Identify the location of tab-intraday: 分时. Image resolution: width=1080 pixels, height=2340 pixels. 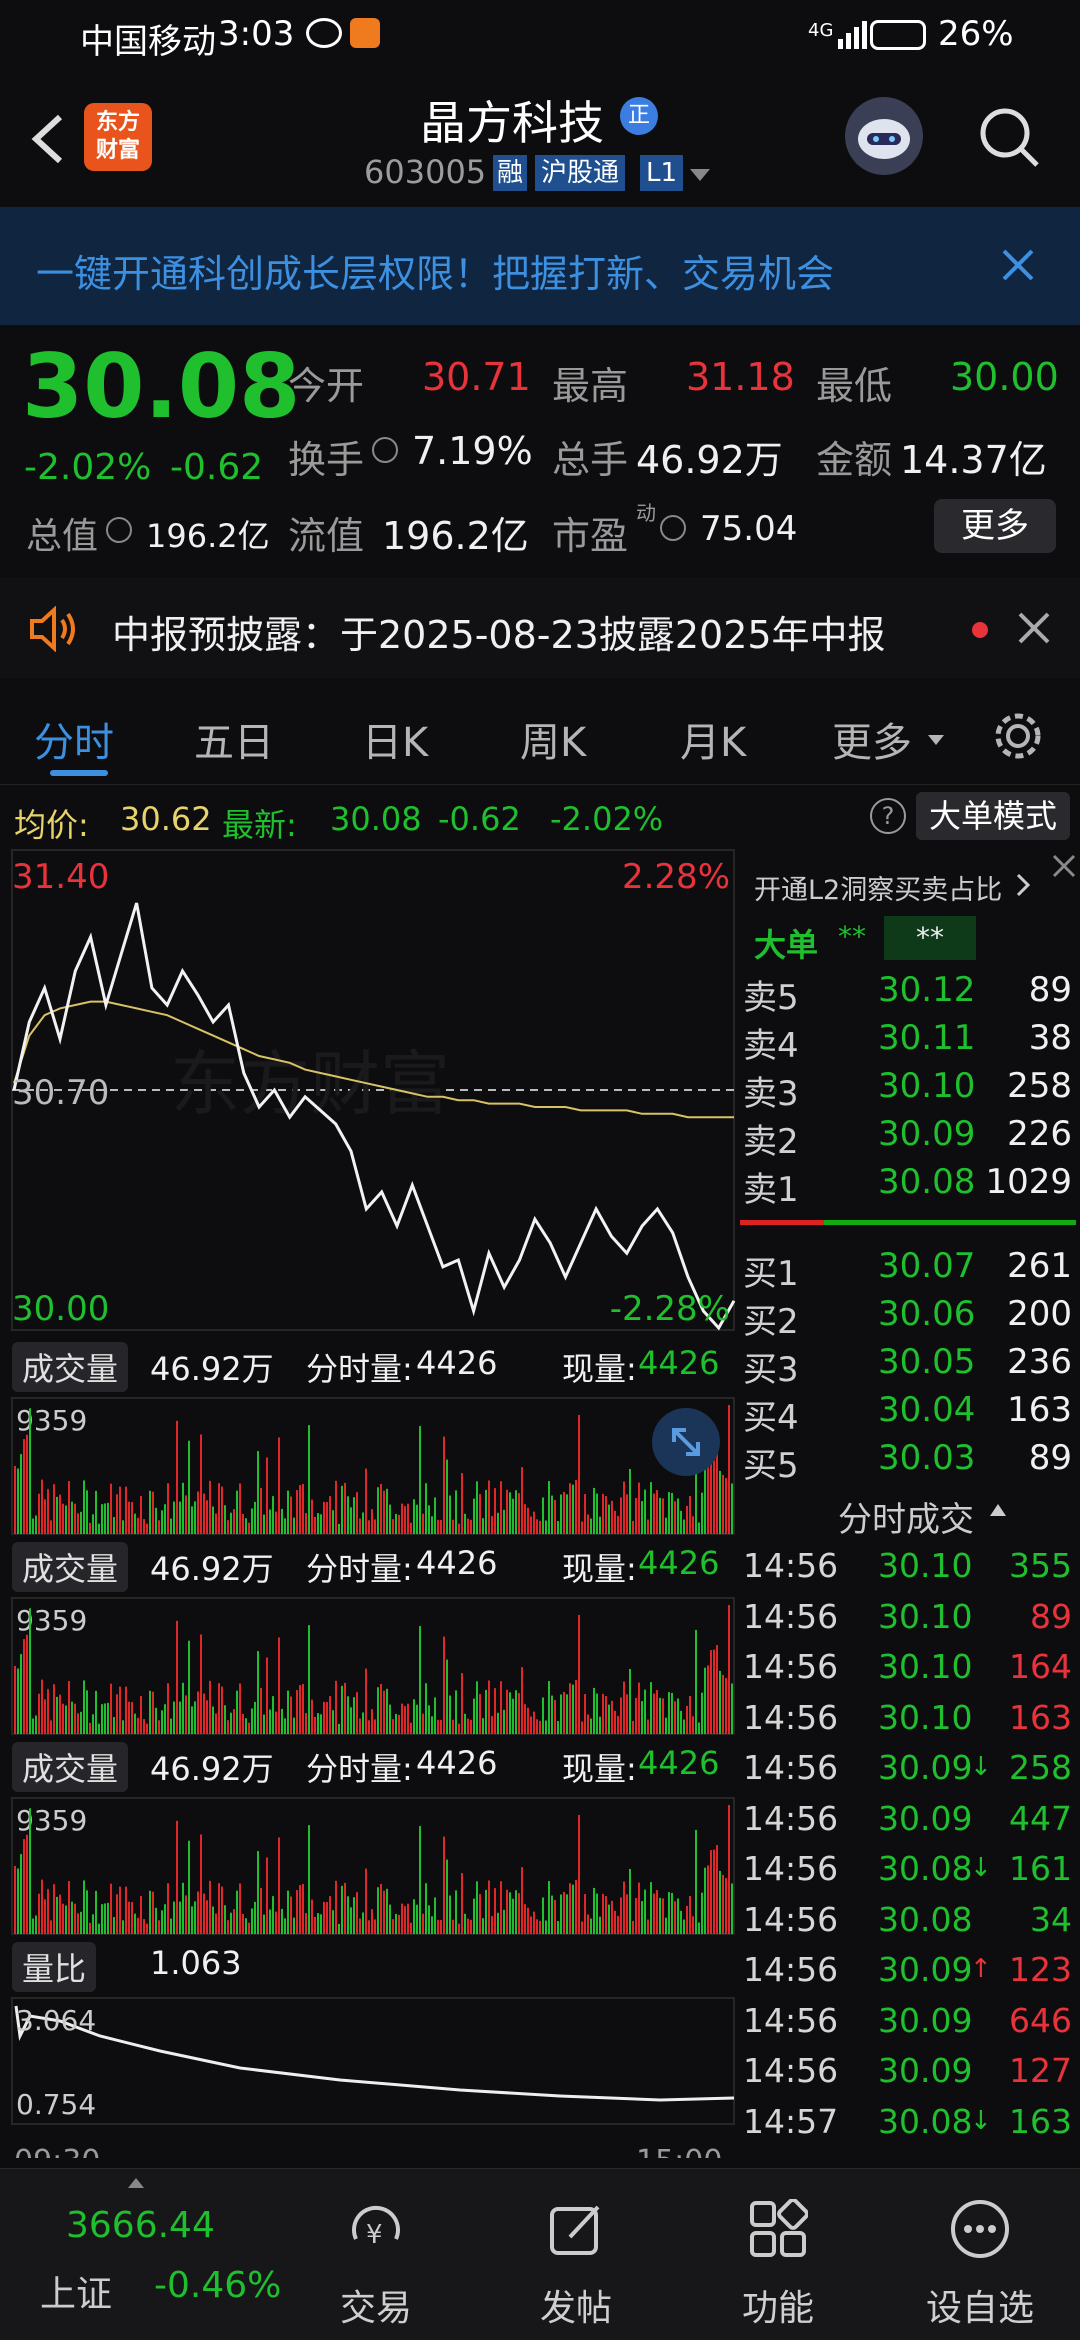
(74, 739).